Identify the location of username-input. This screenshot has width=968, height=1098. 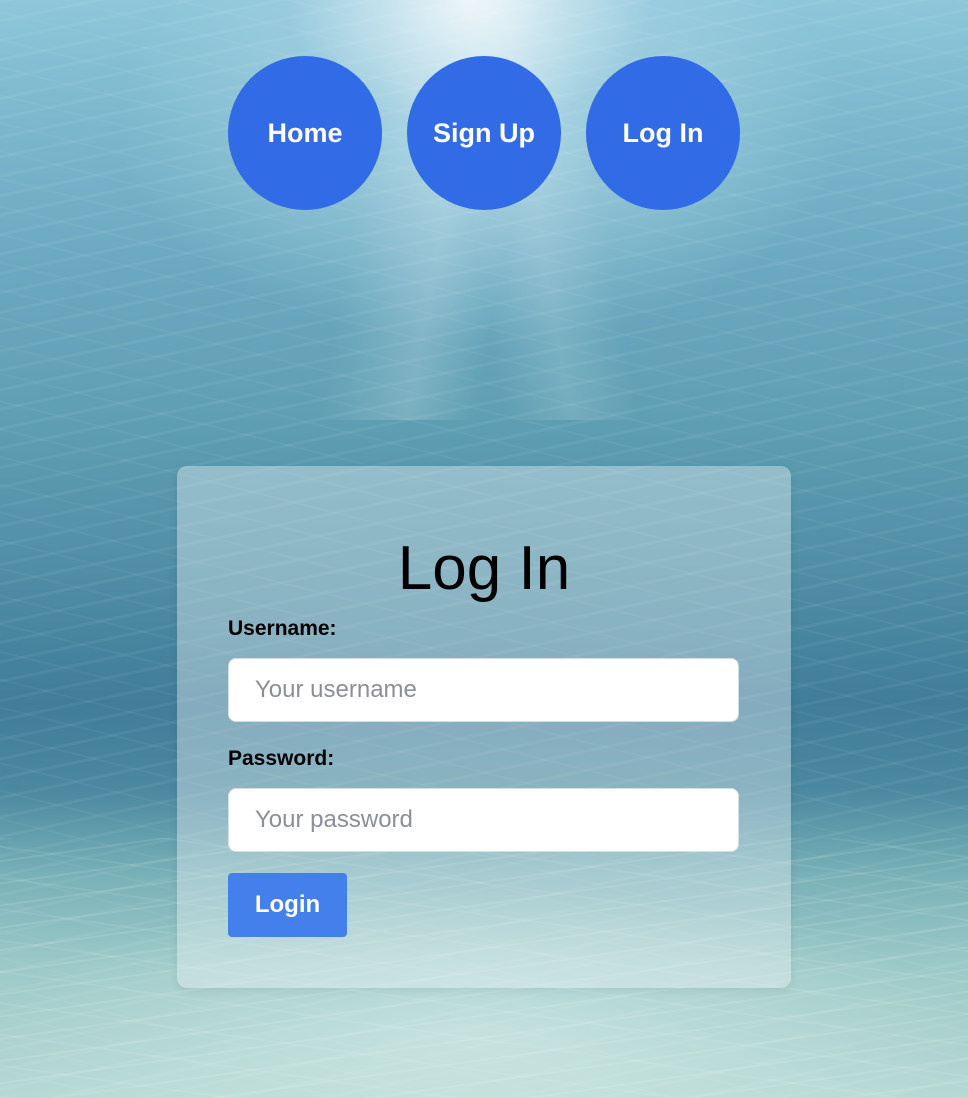
(483, 690).